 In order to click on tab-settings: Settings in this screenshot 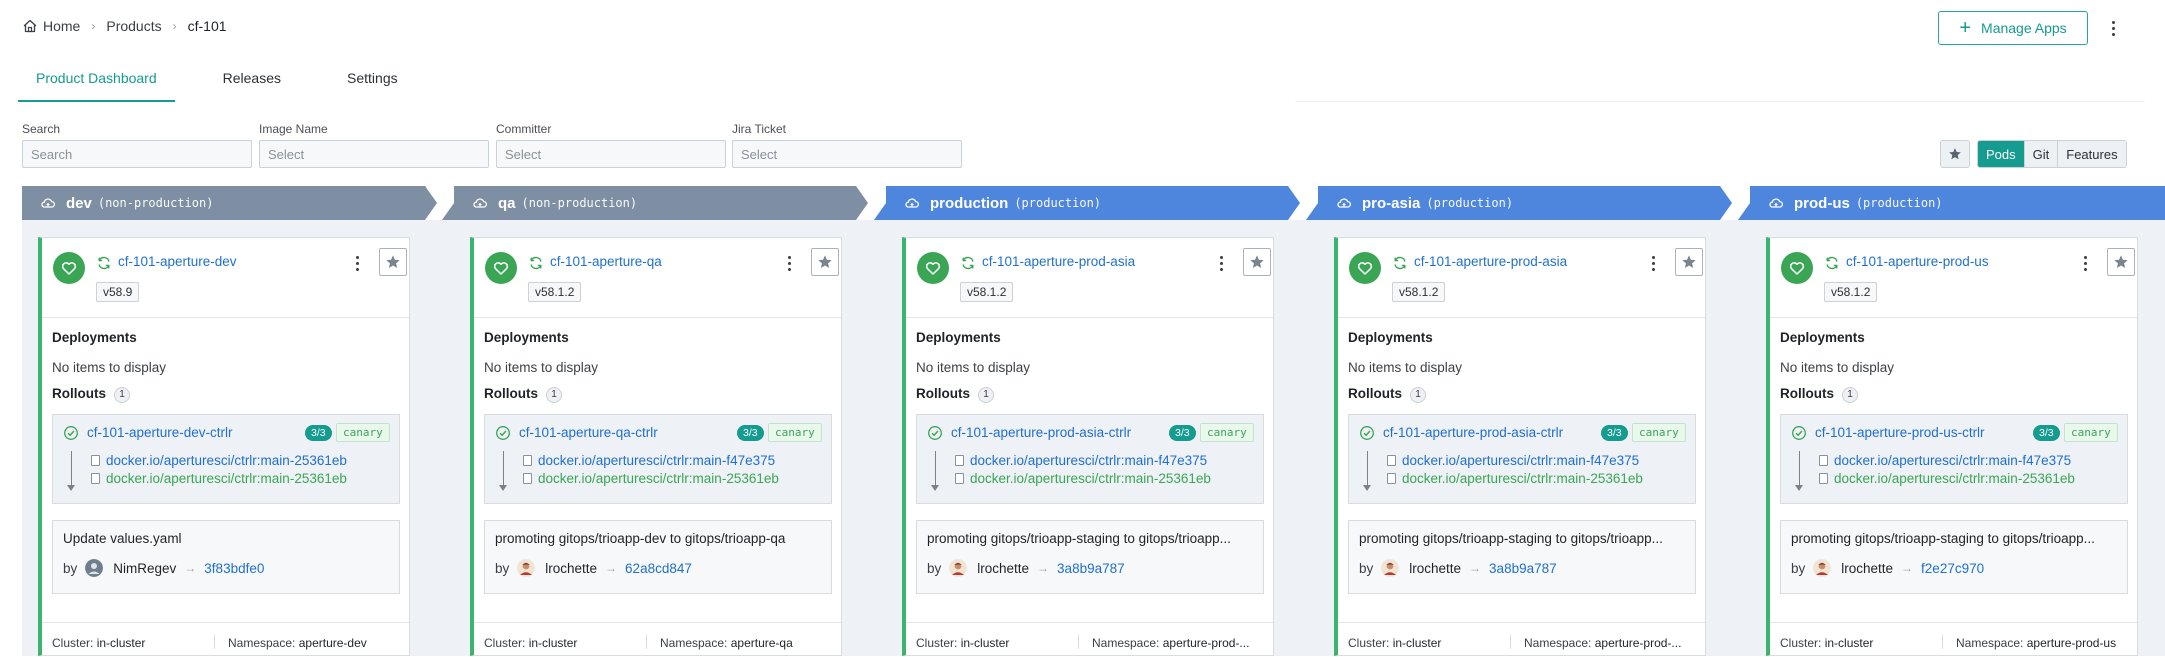, I will do `click(372, 81)`.